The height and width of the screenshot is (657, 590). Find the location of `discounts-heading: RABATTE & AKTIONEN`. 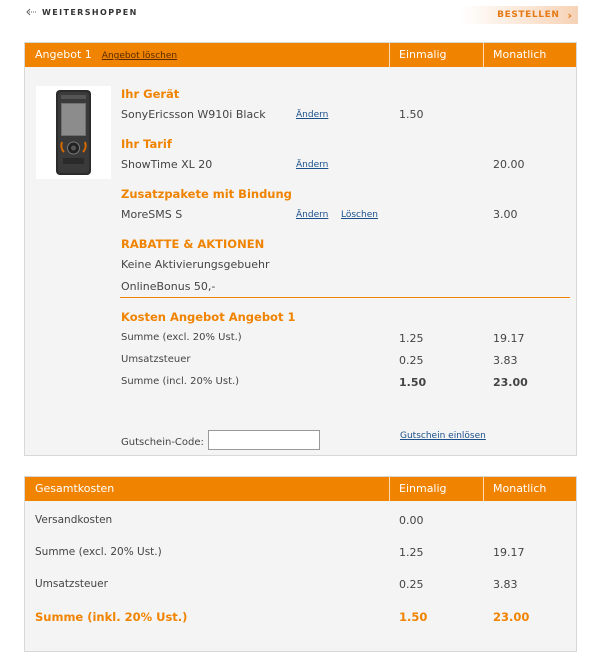

discounts-heading: RABATTE & AKTIONEN is located at coordinates (193, 244).